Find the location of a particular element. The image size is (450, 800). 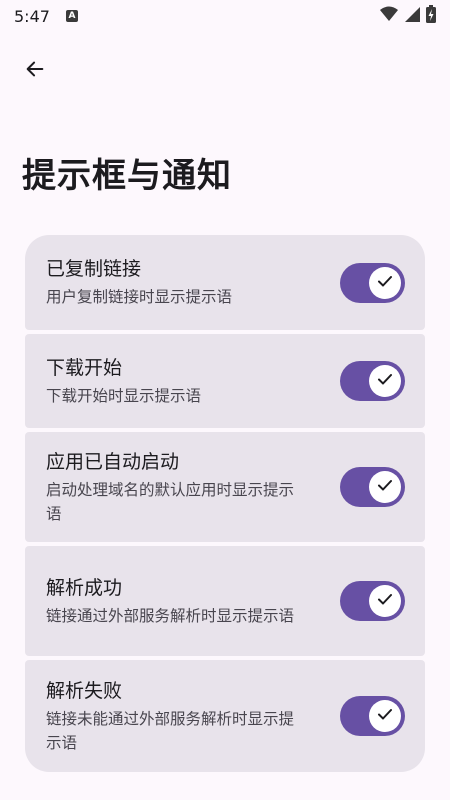

setting-resolve-success: 解析成功 链接通过外部服务解析时显示提示语 is located at coordinates (225, 601).